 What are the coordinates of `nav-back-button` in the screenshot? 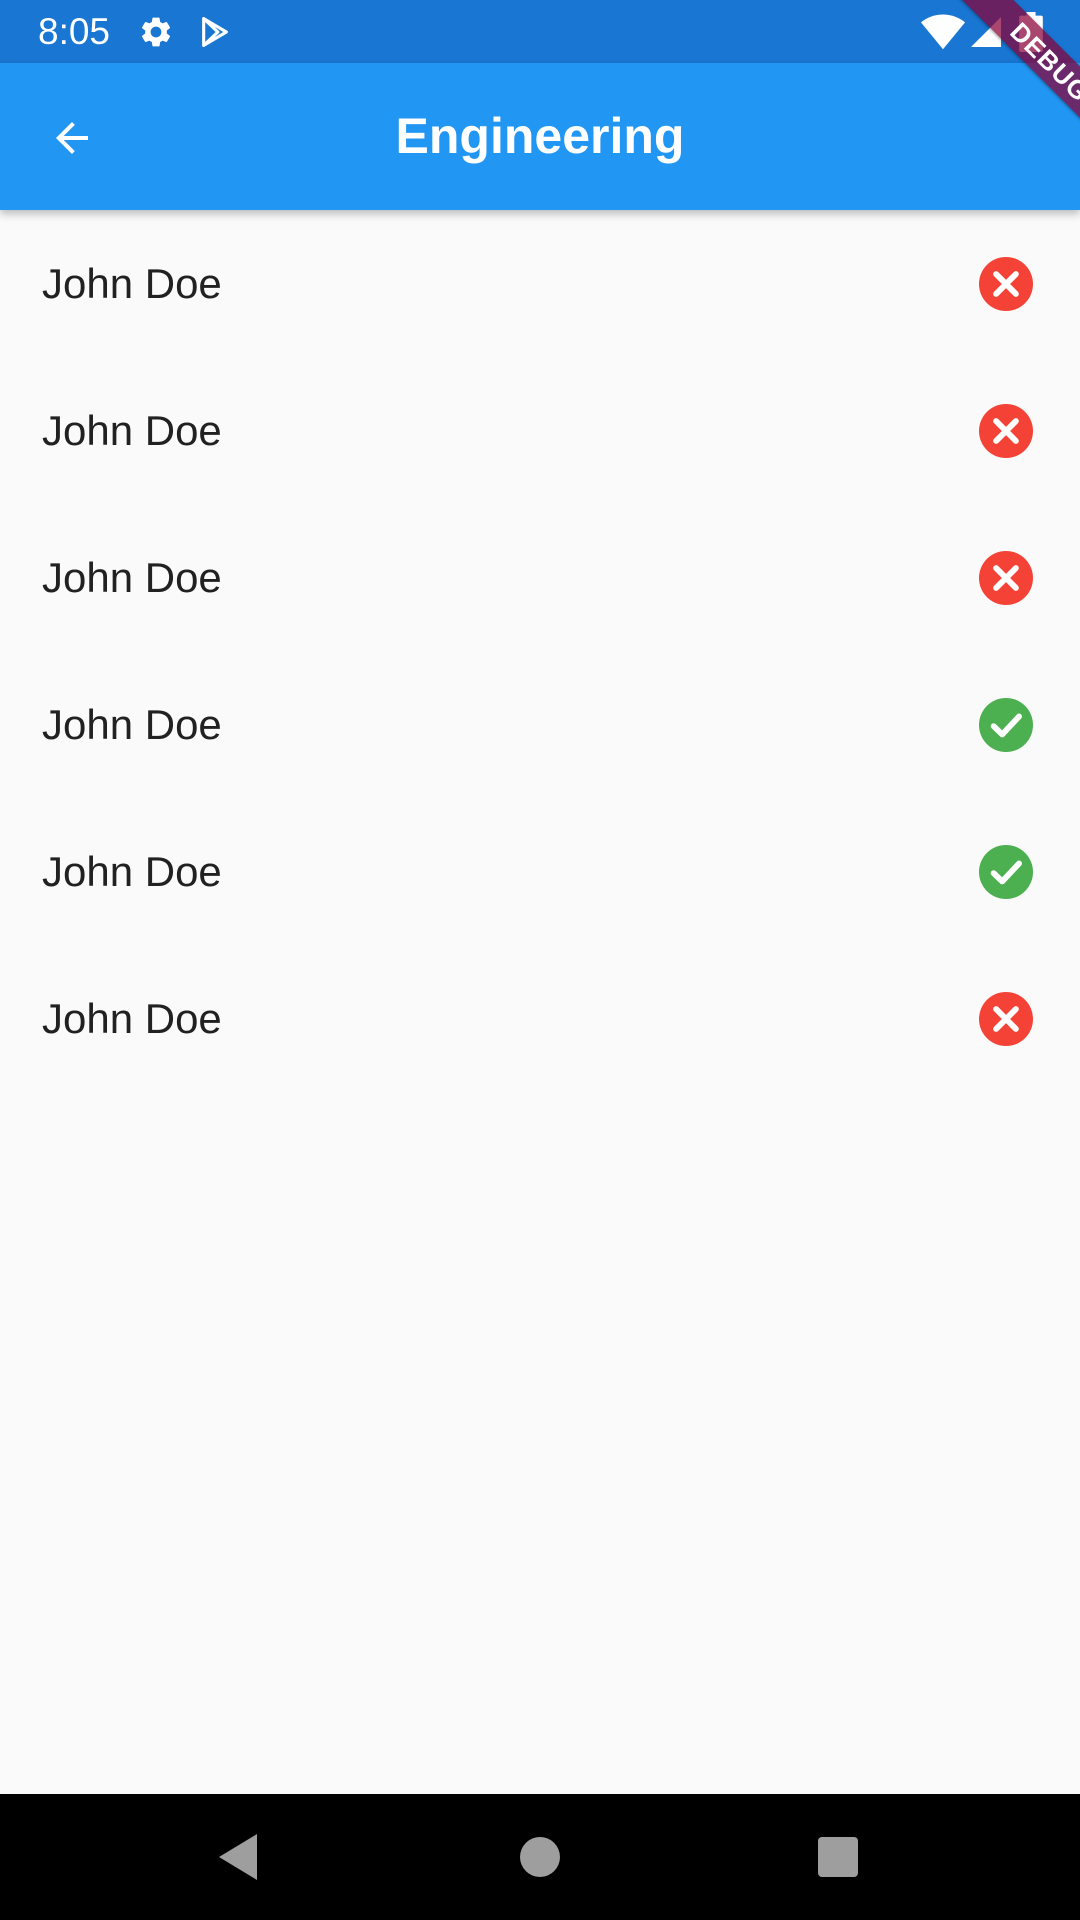 It's located at (240, 1857).